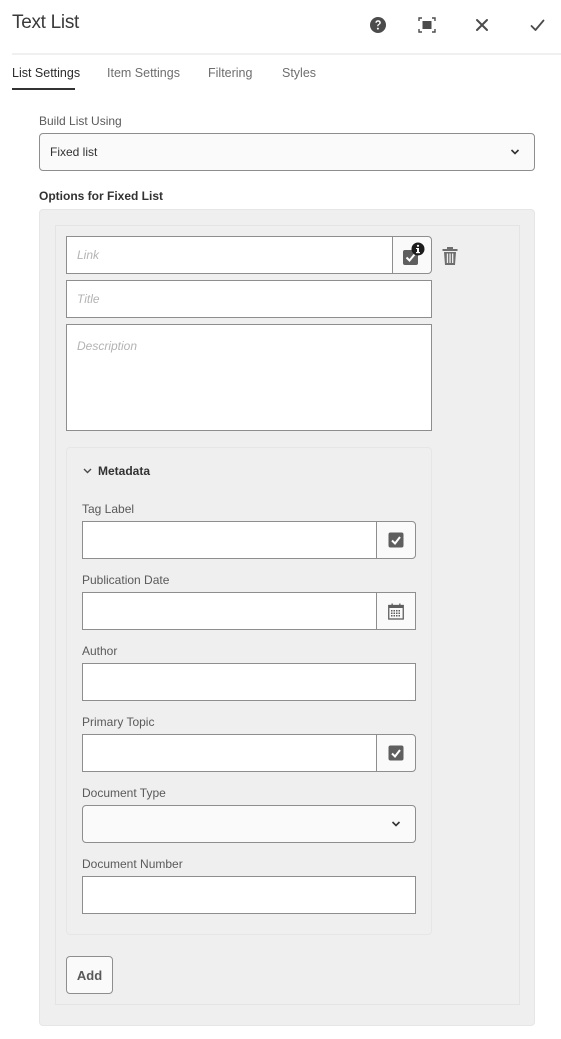 This screenshot has width=561, height=1039. I want to click on metadata-toggle: Metadata, so click(116, 471).